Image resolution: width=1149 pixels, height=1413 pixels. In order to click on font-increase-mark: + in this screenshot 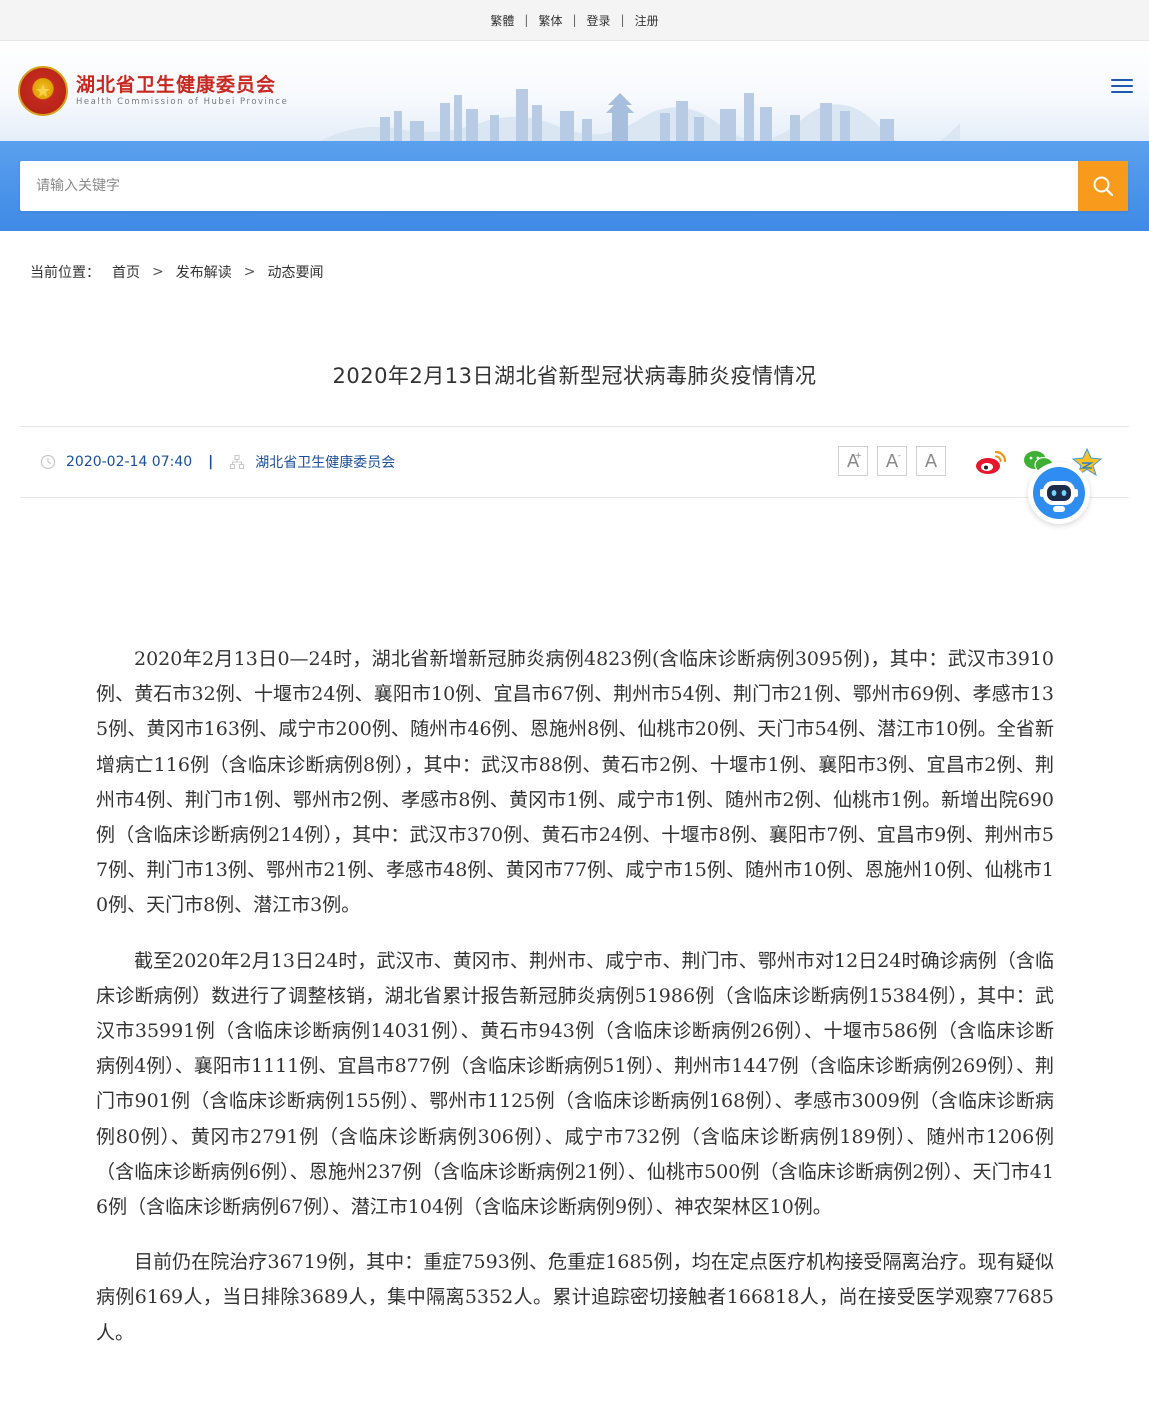, I will do `click(858, 456)`.